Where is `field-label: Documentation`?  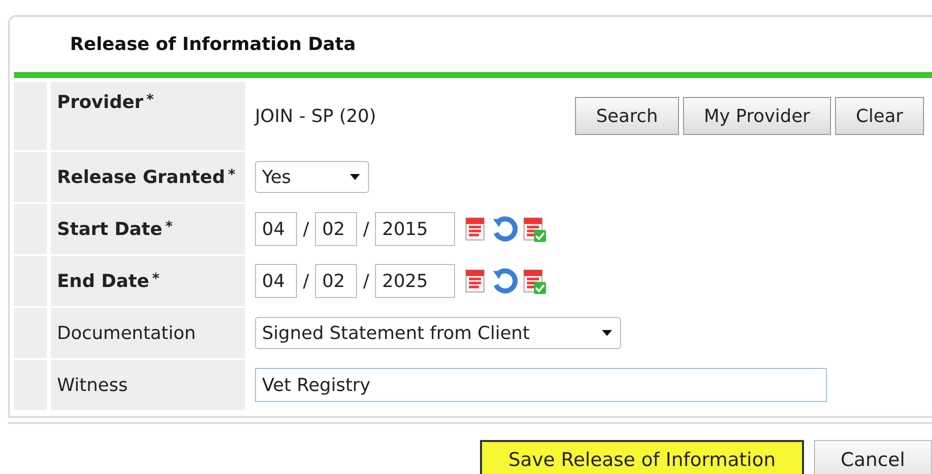 field-label: Documentation is located at coordinates (126, 333).